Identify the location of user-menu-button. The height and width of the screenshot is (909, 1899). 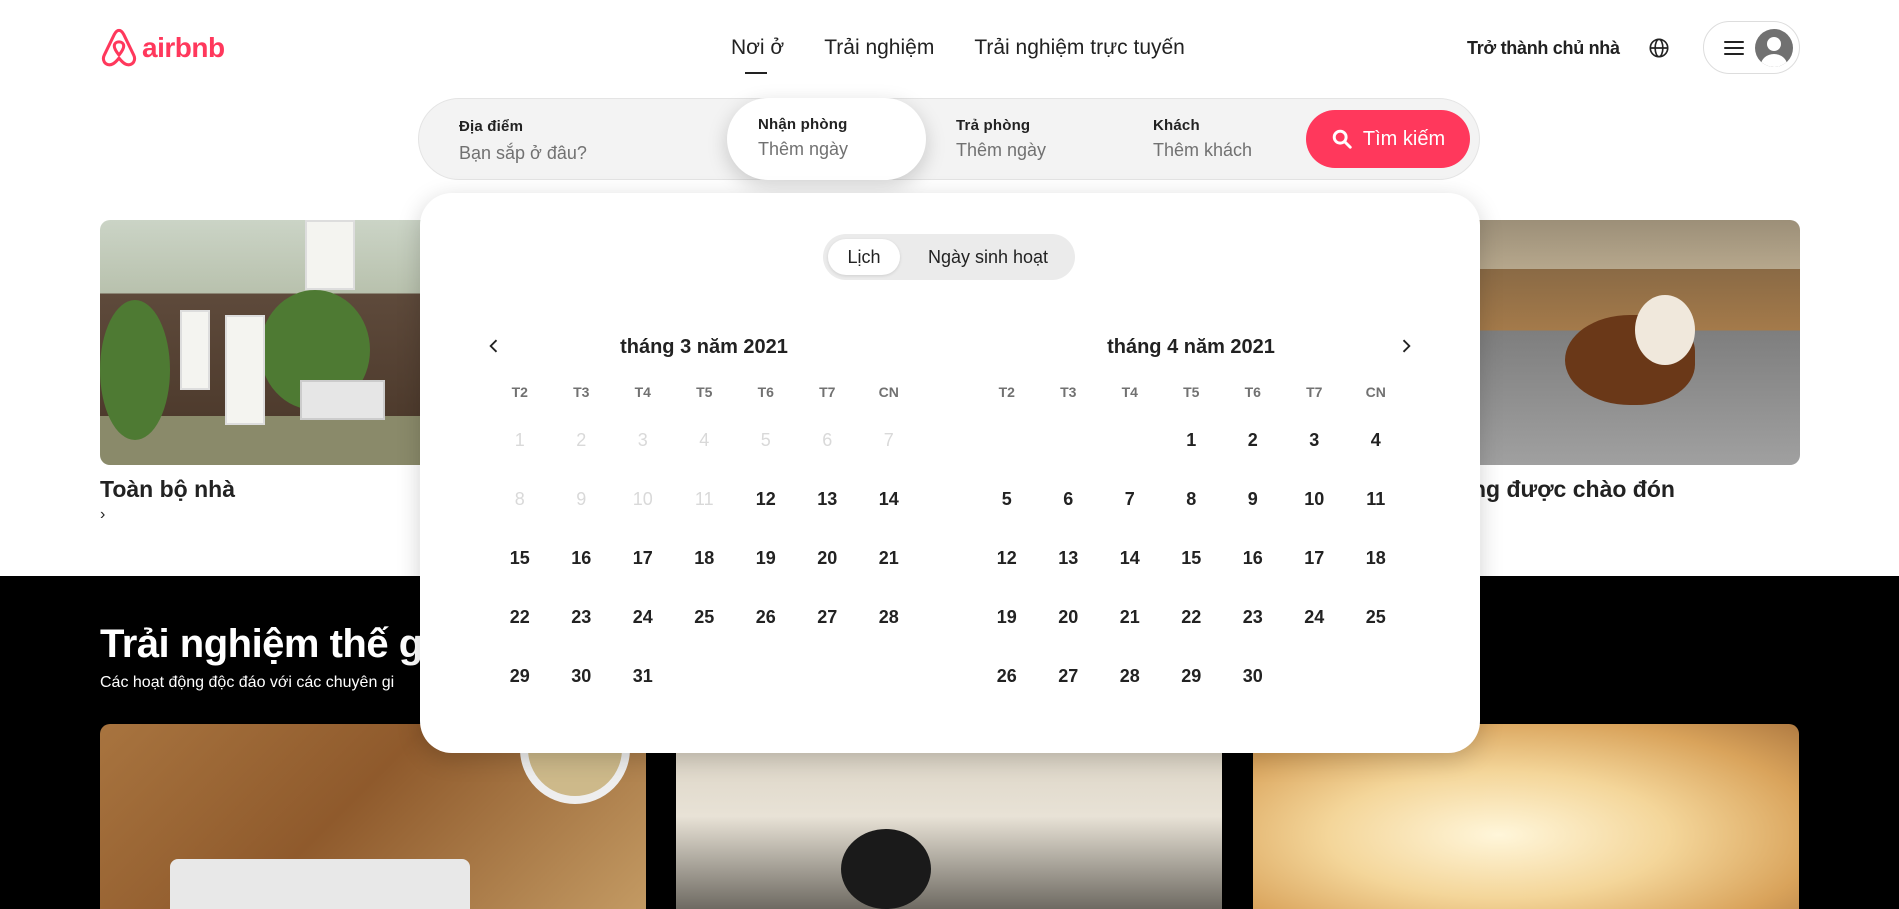
(1751, 47).